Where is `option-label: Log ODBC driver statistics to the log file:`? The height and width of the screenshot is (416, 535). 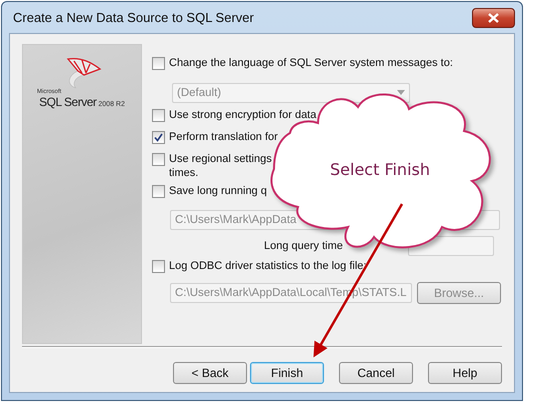 option-label: Log ODBC driver statistics to the log file: is located at coordinates (267, 265).